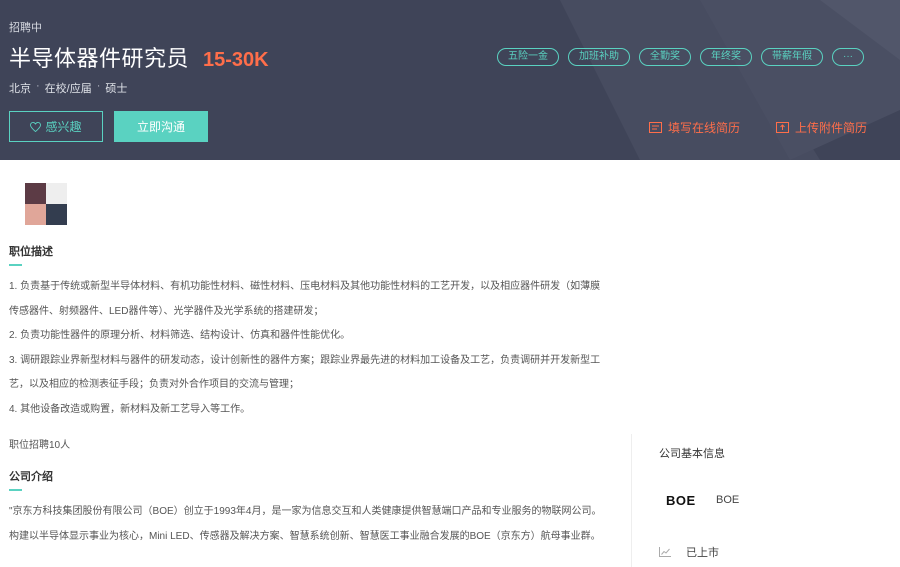 The width and height of the screenshot is (900, 567). What do you see at coordinates (792, 57) in the screenshot?
I see `benefit-tag: 带薪年假` at bounding box center [792, 57].